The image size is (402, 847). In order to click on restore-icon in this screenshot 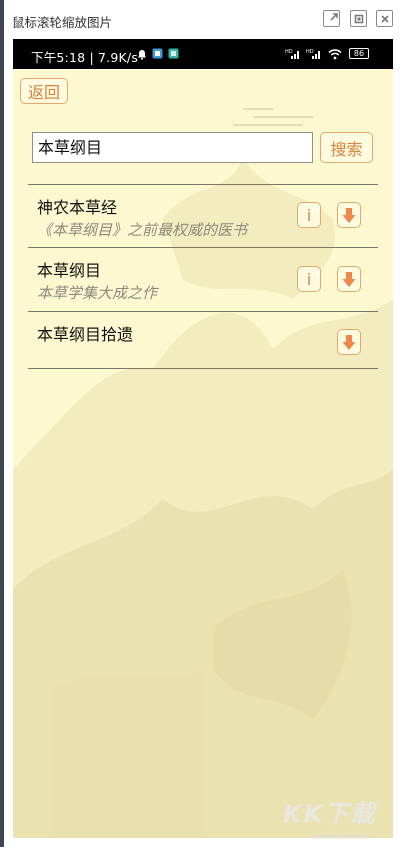, I will do `click(358, 18)`.